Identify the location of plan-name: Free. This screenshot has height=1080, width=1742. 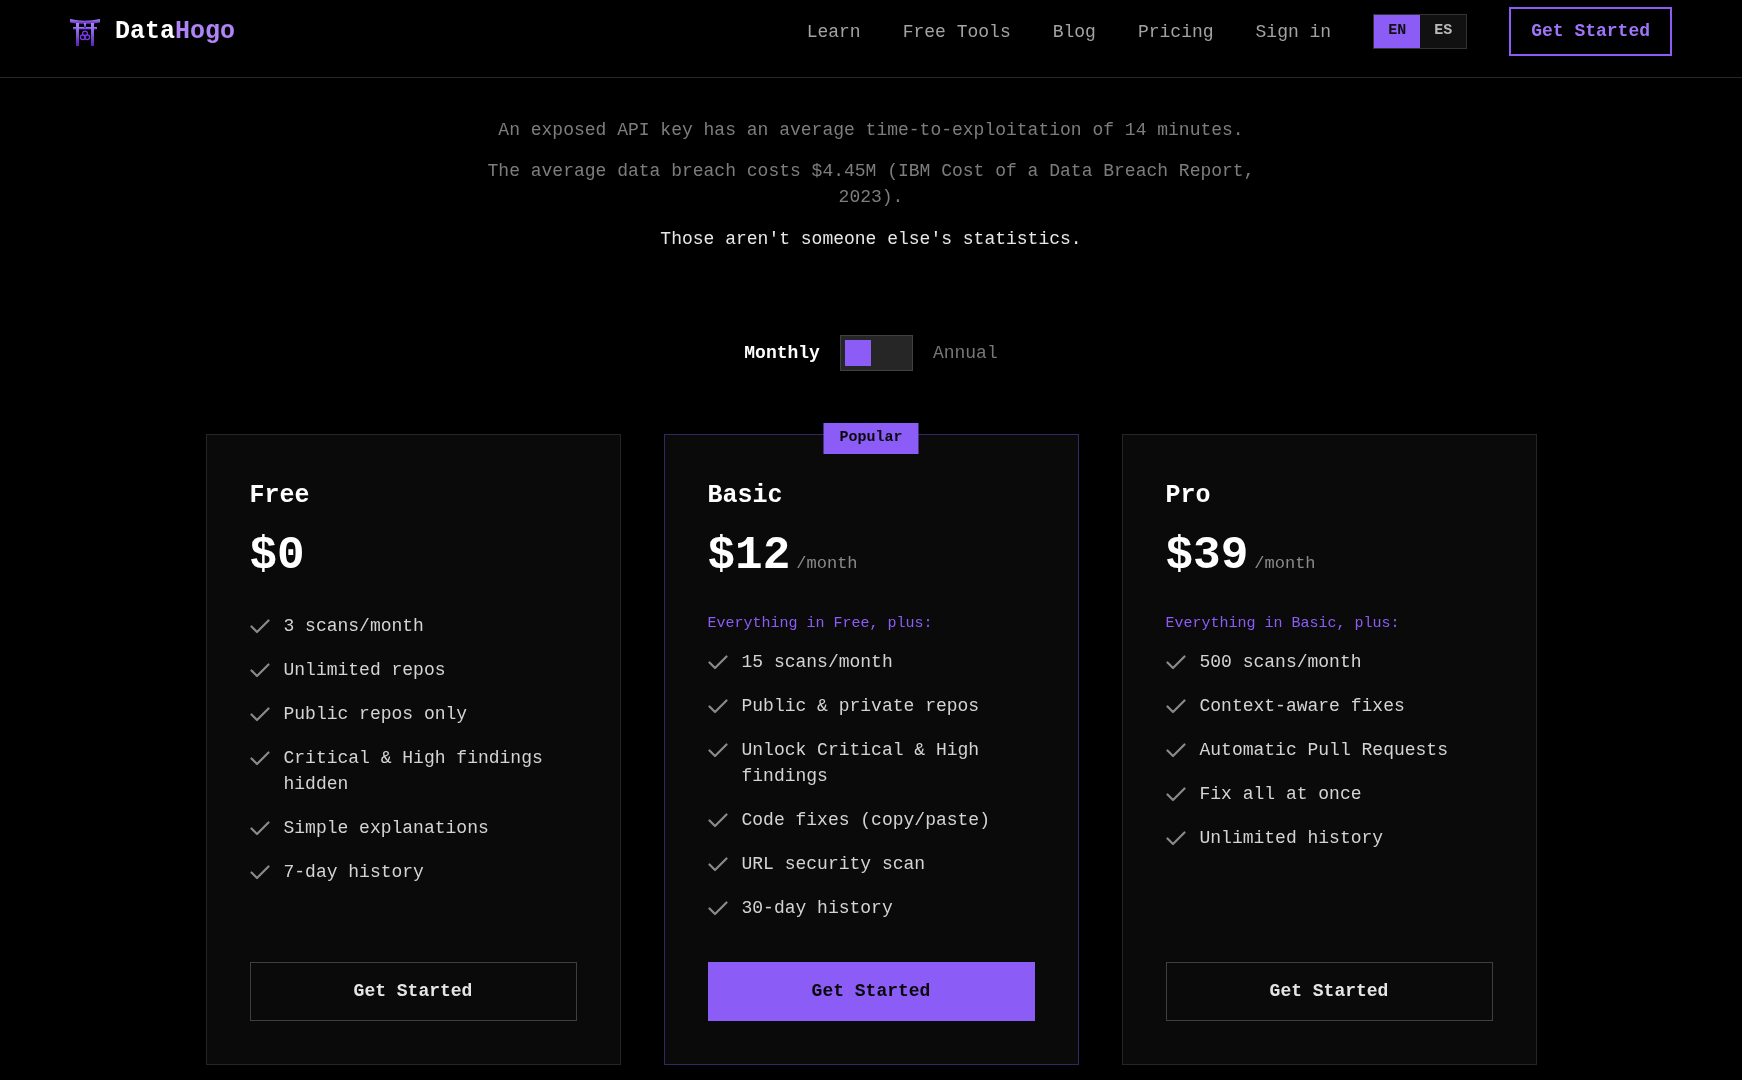
(280, 496).